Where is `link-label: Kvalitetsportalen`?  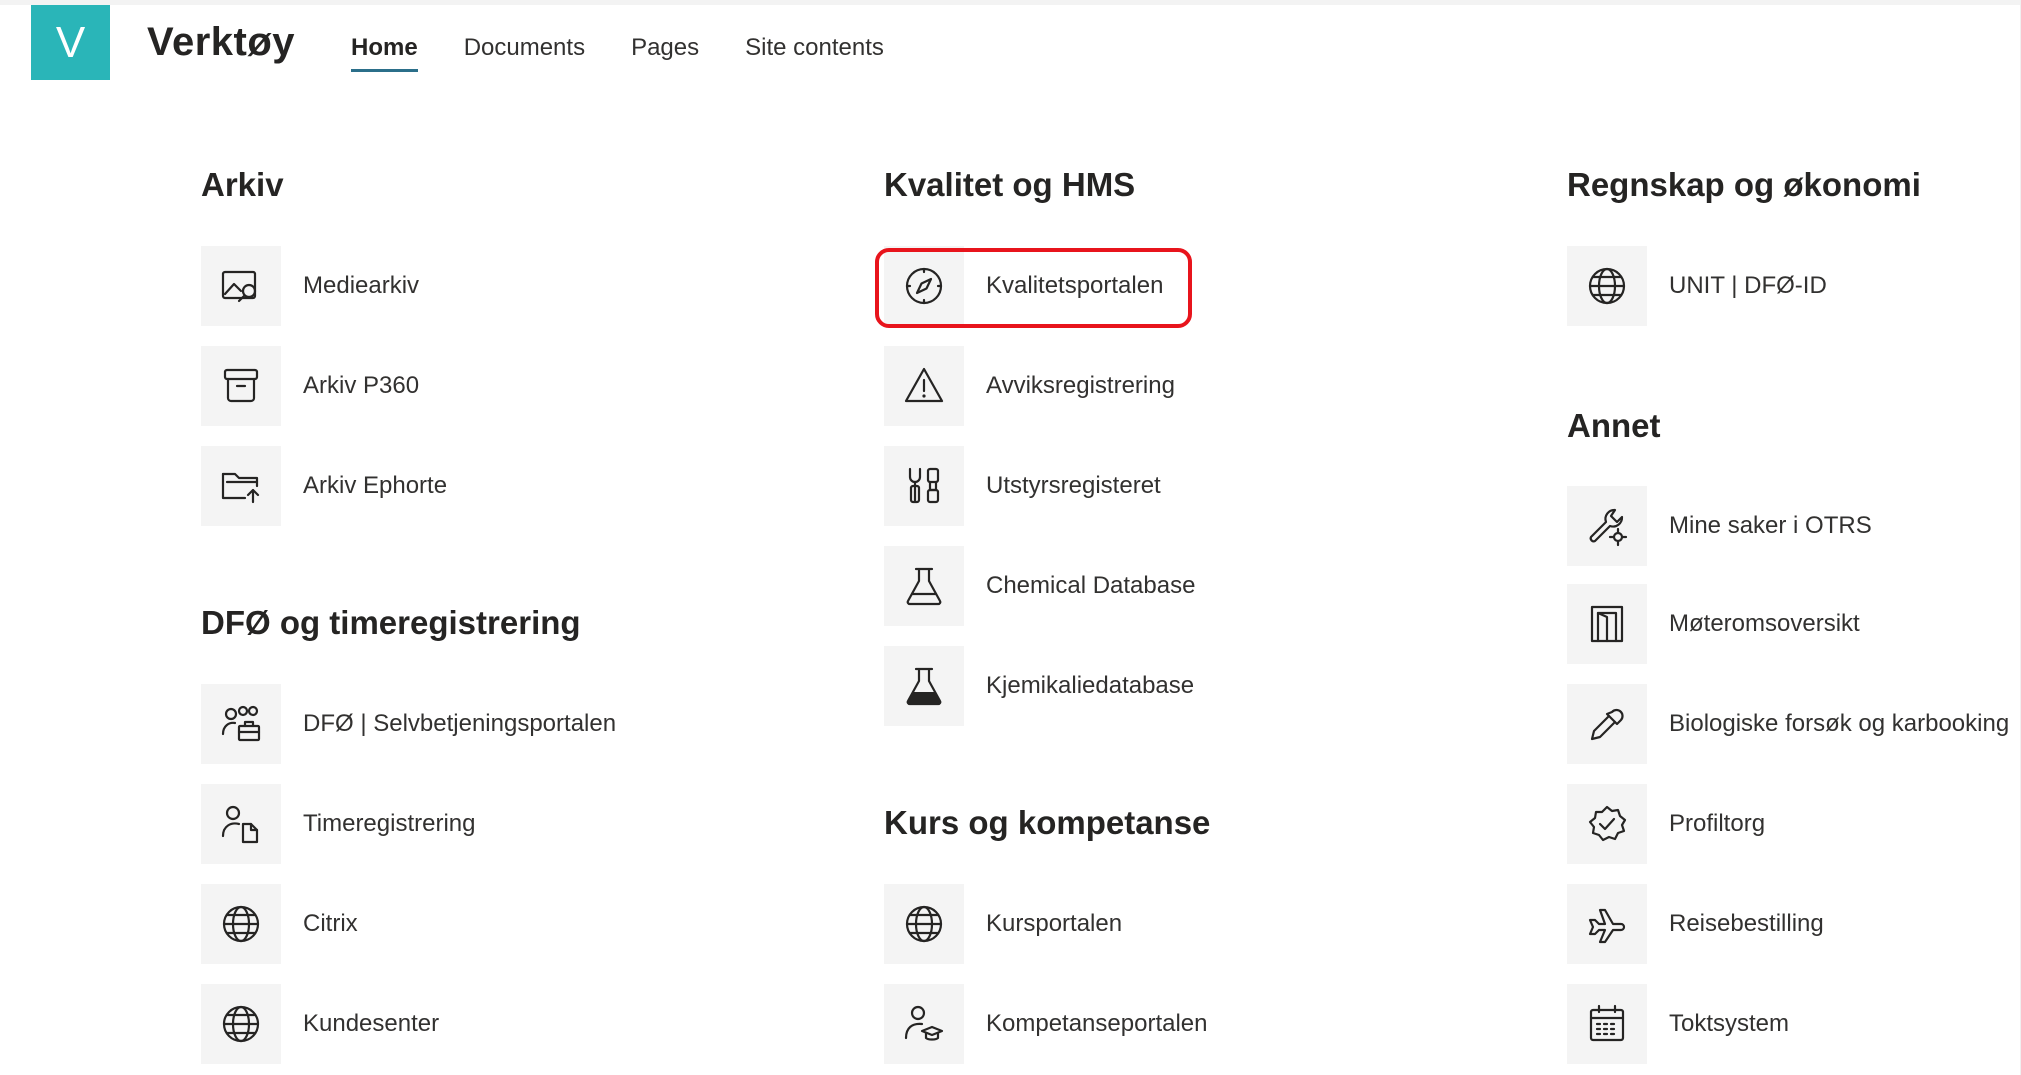 link-label: Kvalitetsportalen is located at coordinates (1075, 285).